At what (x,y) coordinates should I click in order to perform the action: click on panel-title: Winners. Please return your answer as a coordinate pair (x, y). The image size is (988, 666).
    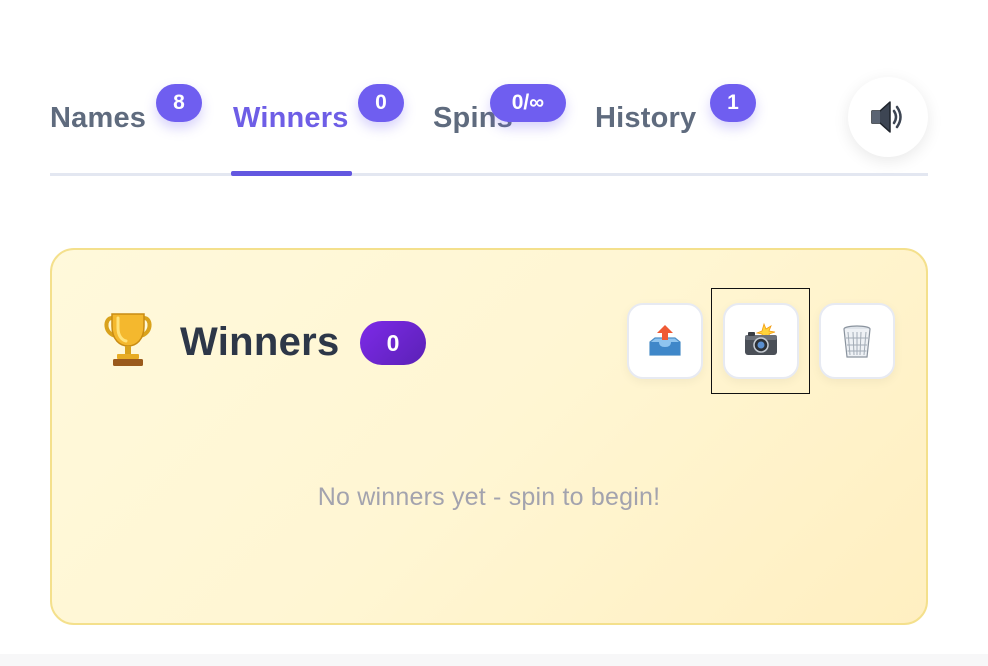
    Looking at the image, I should click on (260, 342).